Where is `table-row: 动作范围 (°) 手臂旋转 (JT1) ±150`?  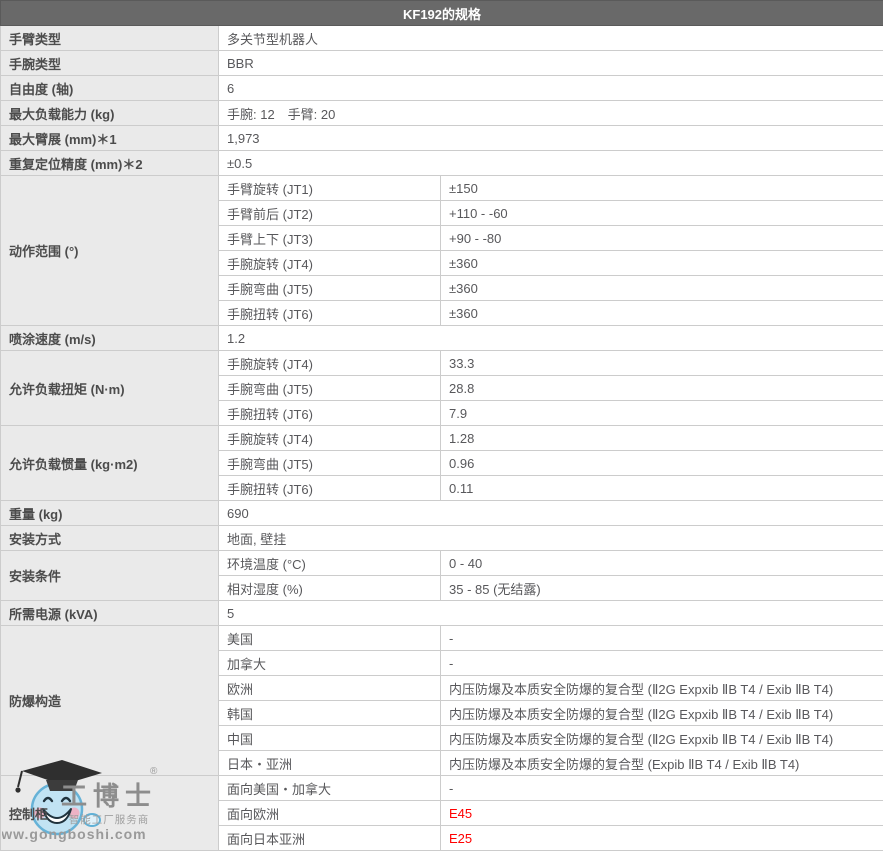 table-row: 动作范围 (°) 手臂旋转 (JT1) ±150 is located at coordinates (442, 188).